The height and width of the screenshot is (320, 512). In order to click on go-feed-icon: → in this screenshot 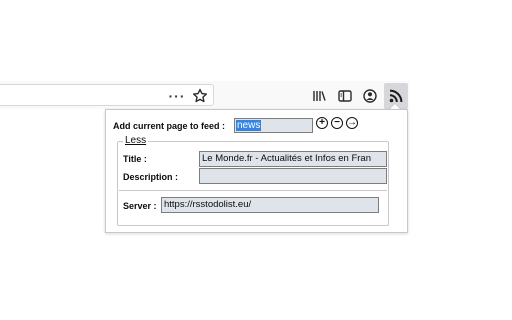, I will do `click(352, 123)`.